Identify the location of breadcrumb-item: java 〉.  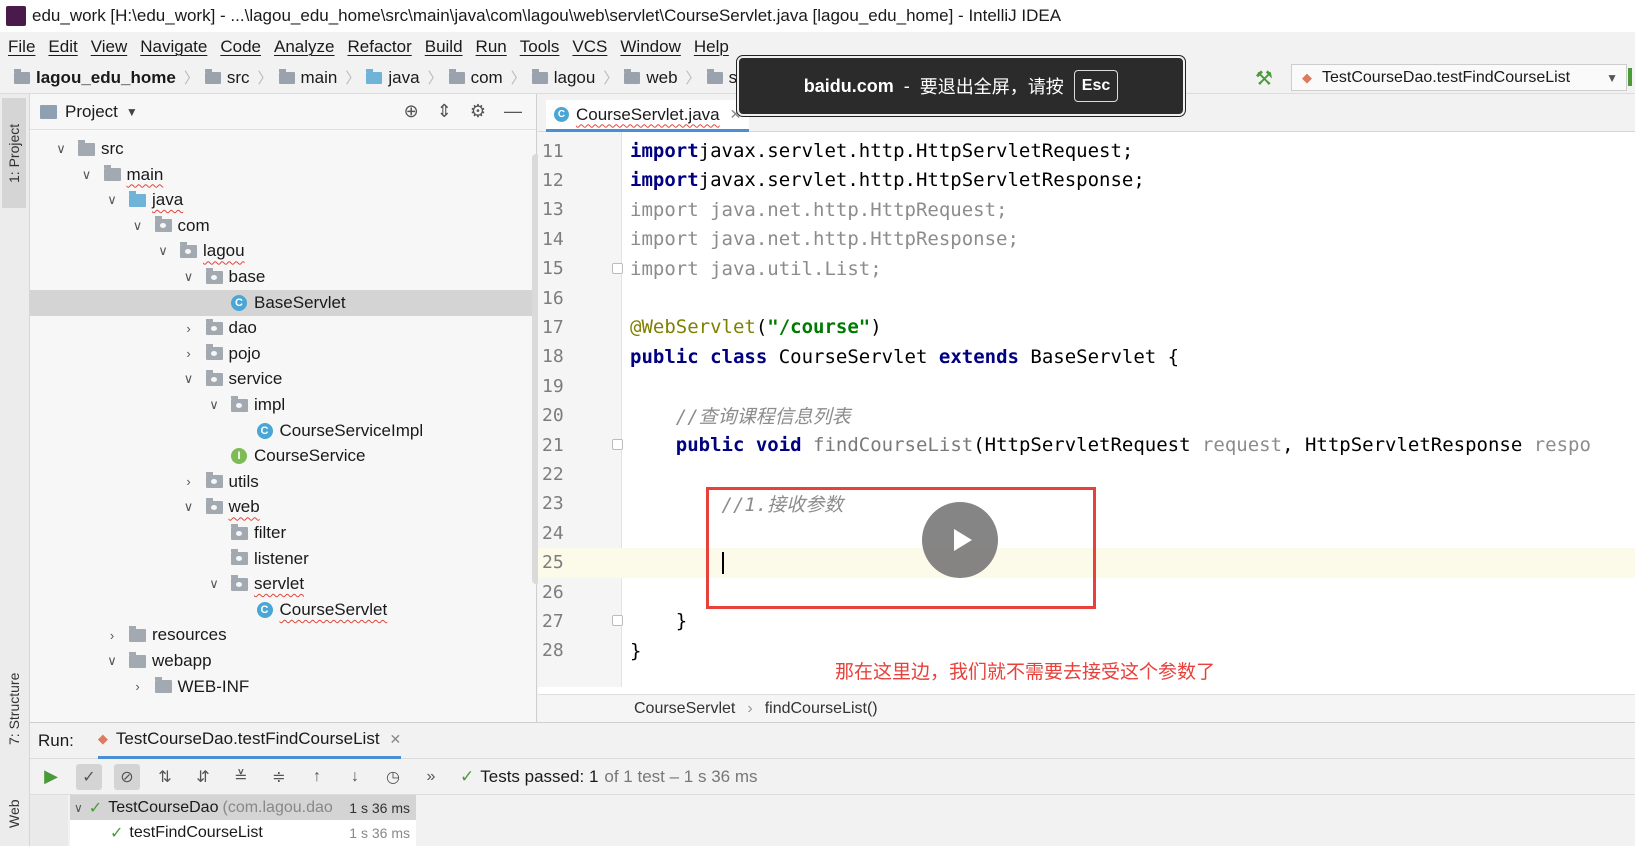
(404, 77).